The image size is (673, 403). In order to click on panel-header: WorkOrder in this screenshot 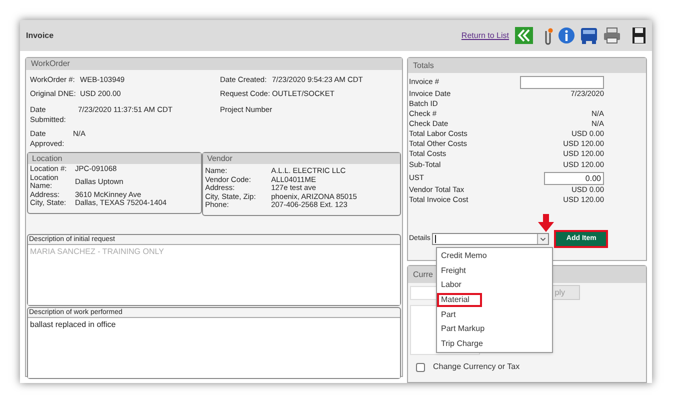, I will do `click(214, 64)`.